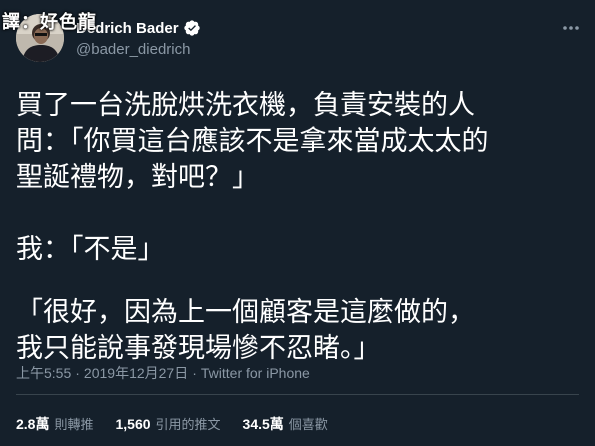  I want to click on author-handle: @bader_diedrich, so click(133, 49).